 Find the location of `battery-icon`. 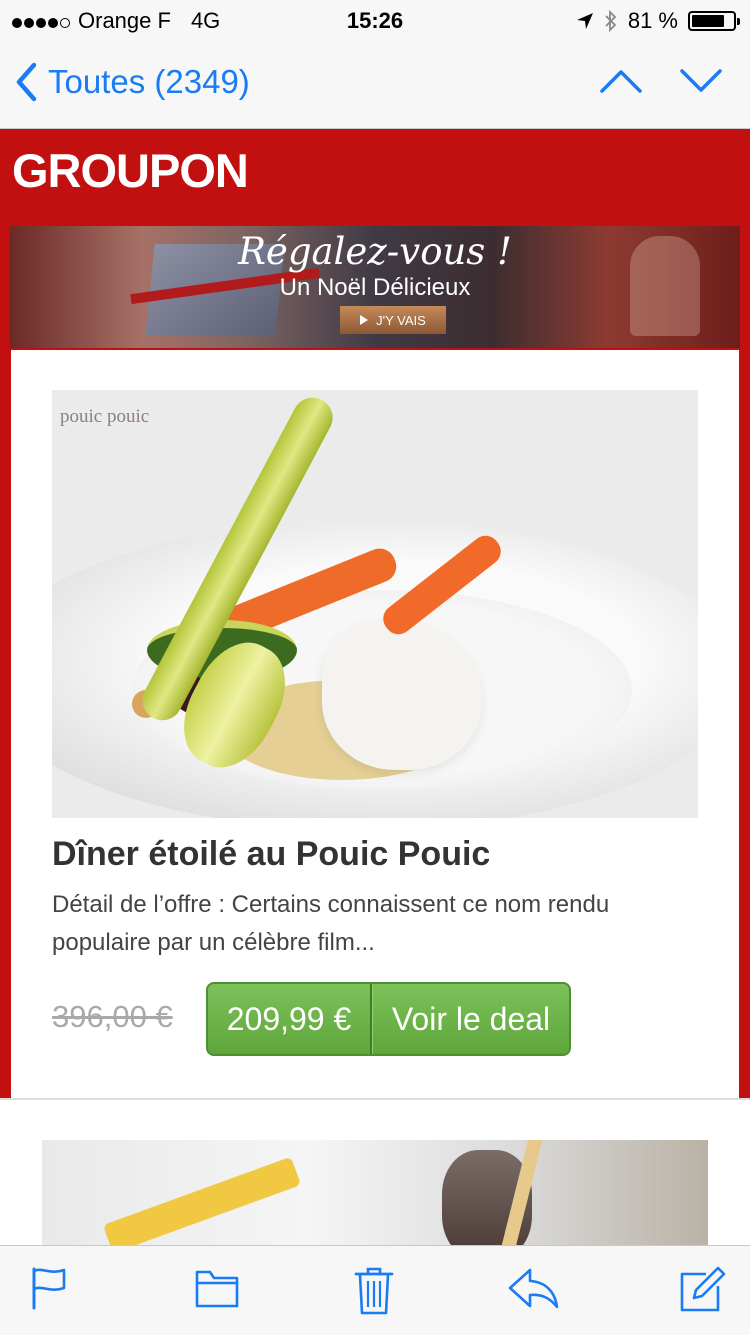

battery-icon is located at coordinates (714, 21).